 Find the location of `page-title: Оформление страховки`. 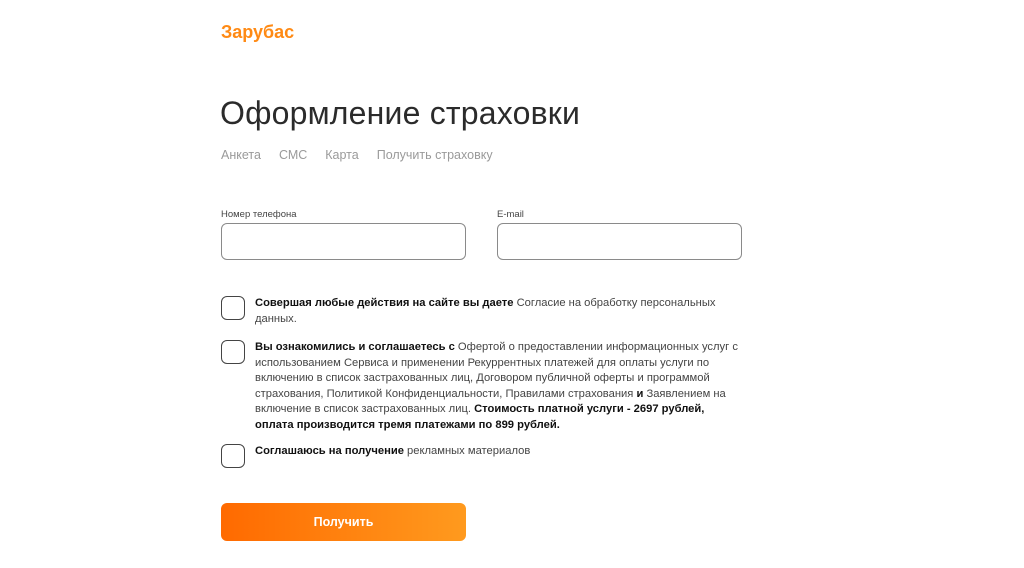

page-title: Оформление страховки is located at coordinates (400, 113).